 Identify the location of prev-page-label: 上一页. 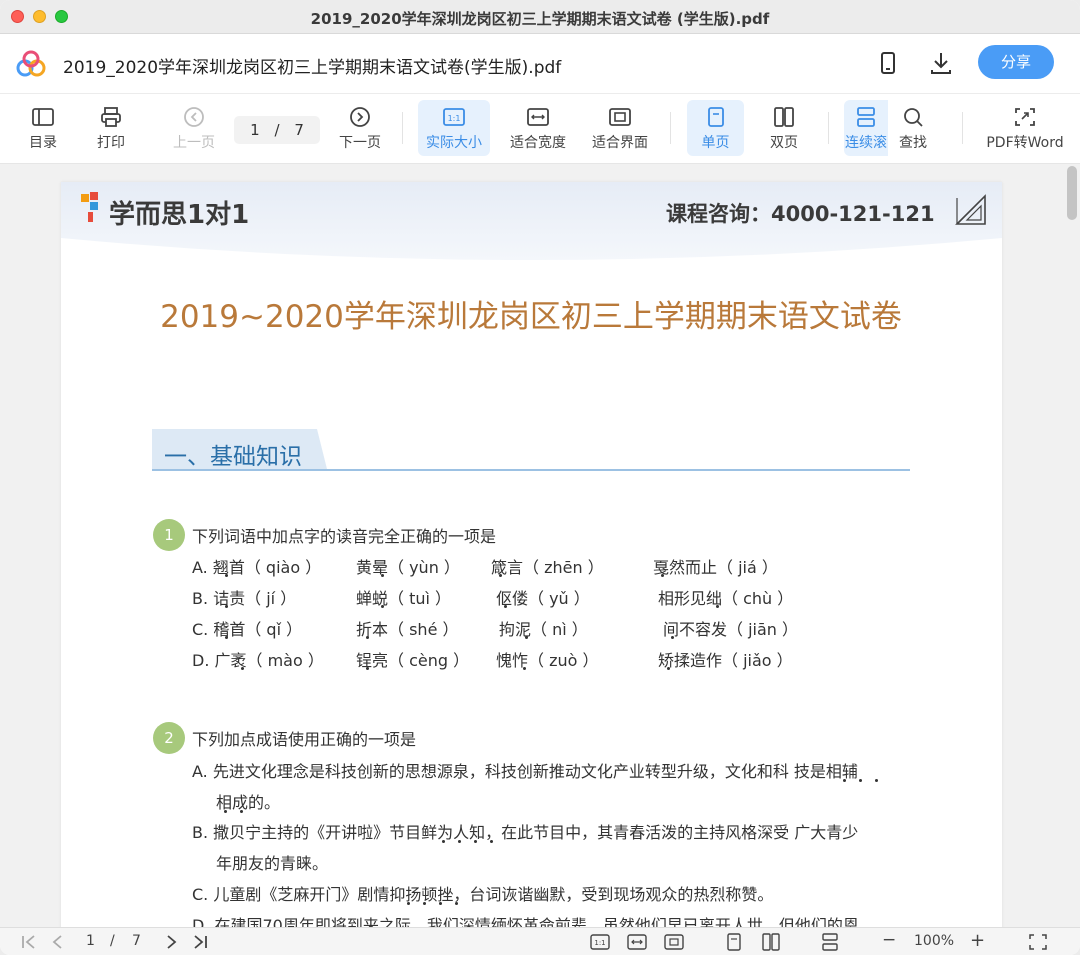
(194, 143).